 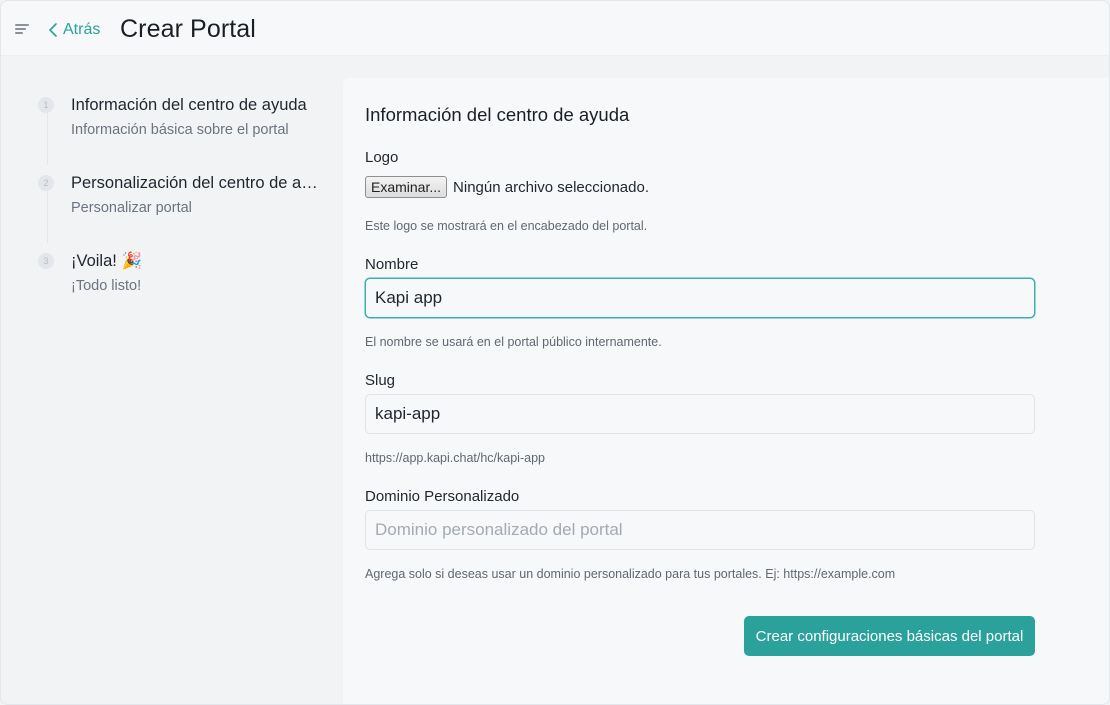 I want to click on step-number: 2, so click(x=46, y=183).